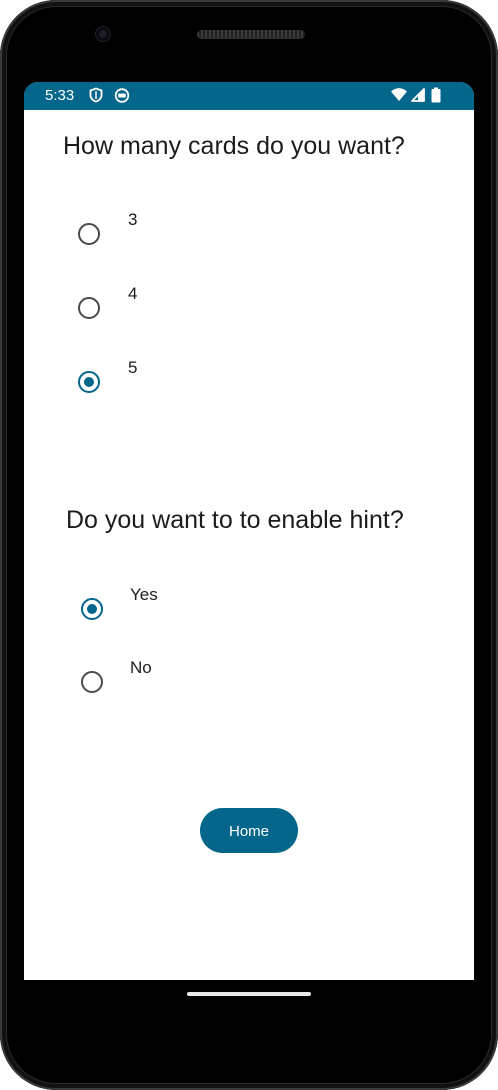  I want to click on cards-option-5: 5, so click(214, 382).